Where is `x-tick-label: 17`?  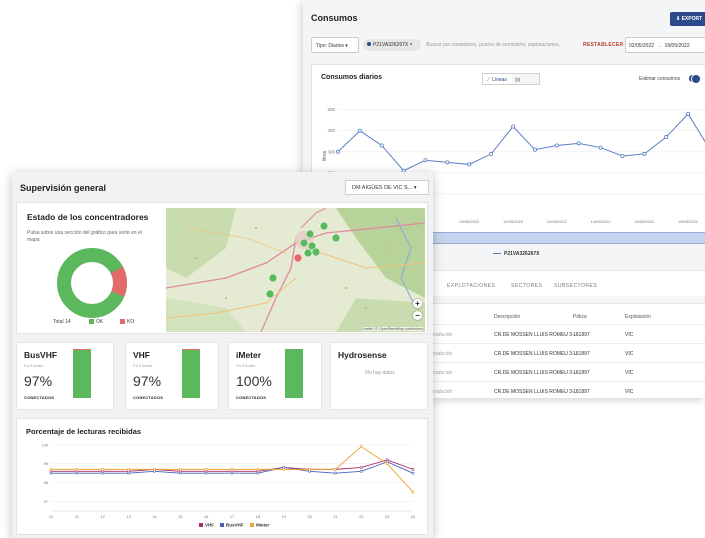 x-tick-label: 17 is located at coordinates (232, 516).